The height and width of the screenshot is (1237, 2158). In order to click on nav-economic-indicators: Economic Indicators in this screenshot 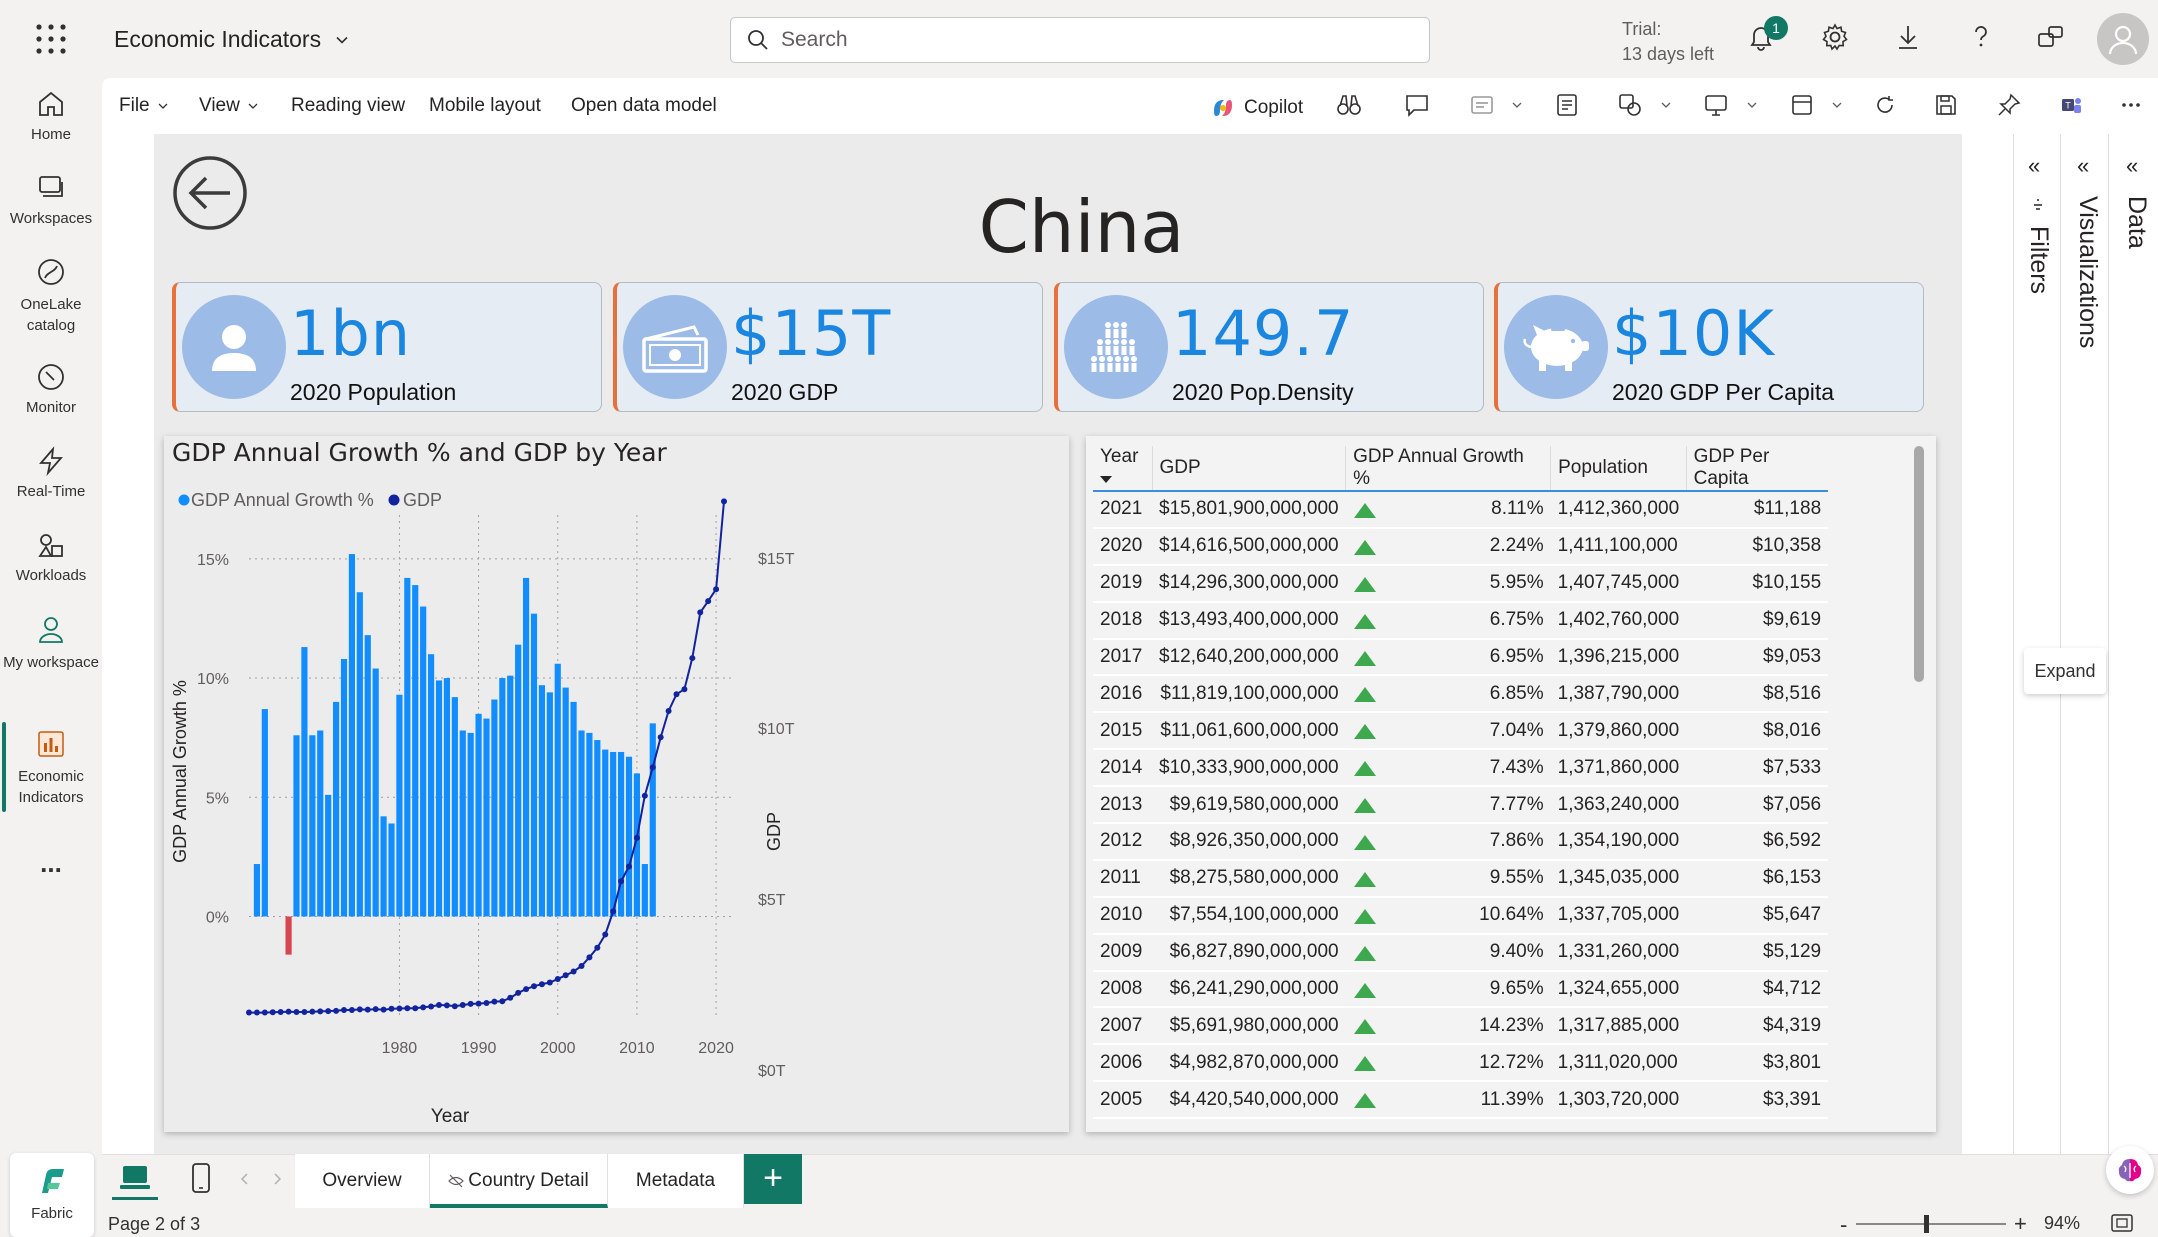, I will do `click(51, 768)`.